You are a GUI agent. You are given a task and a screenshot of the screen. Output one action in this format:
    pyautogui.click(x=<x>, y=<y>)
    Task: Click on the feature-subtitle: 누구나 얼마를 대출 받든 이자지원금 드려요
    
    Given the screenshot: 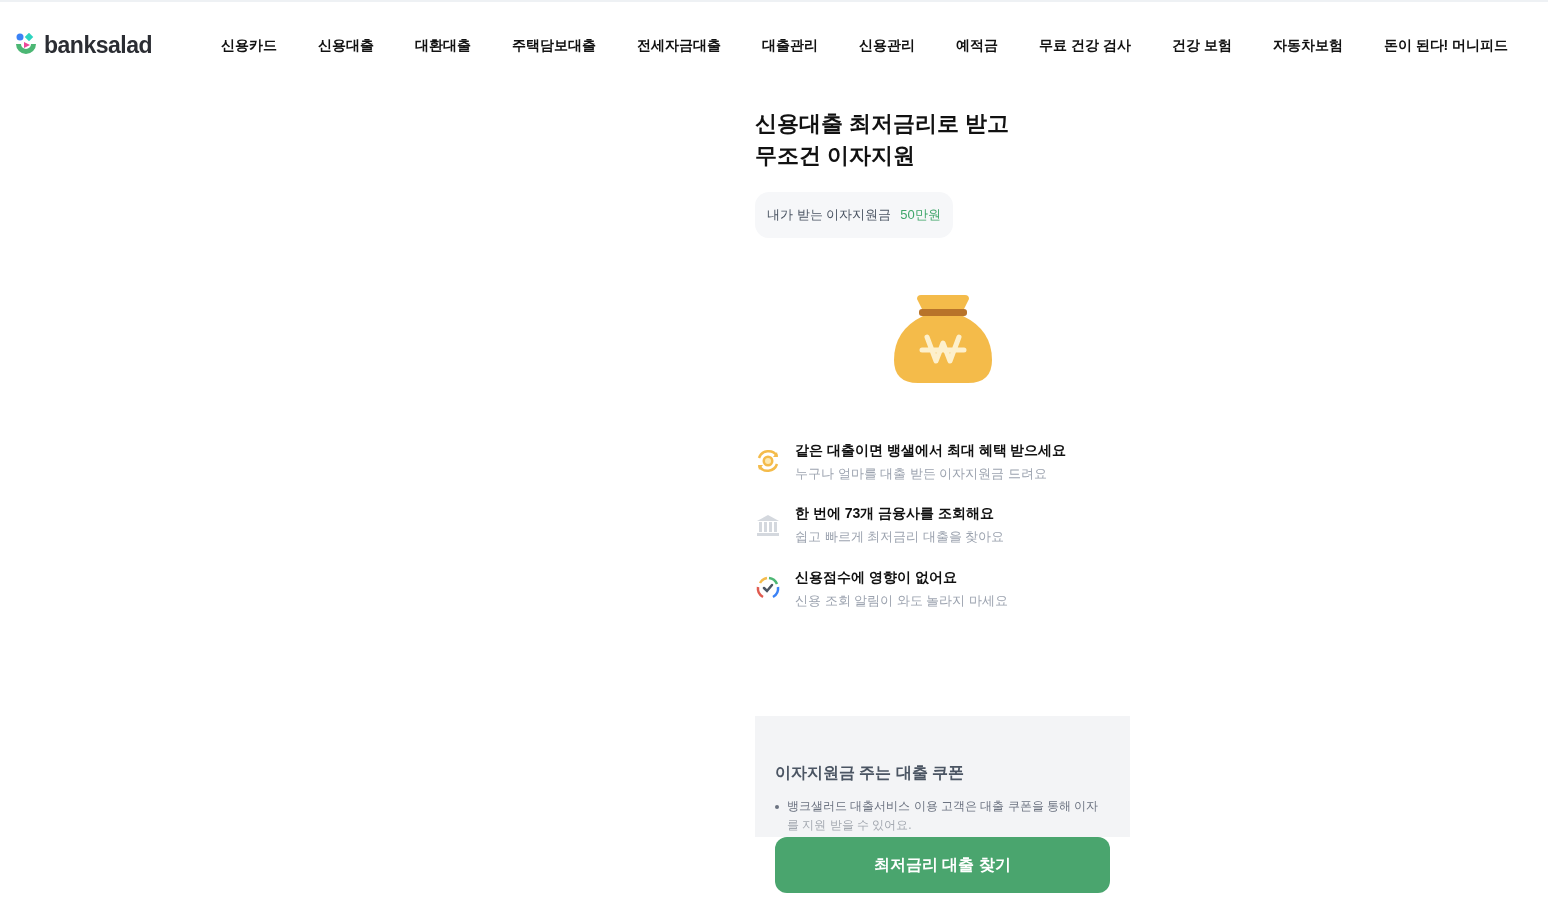 What is the action you would take?
    pyautogui.click(x=922, y=473)
    